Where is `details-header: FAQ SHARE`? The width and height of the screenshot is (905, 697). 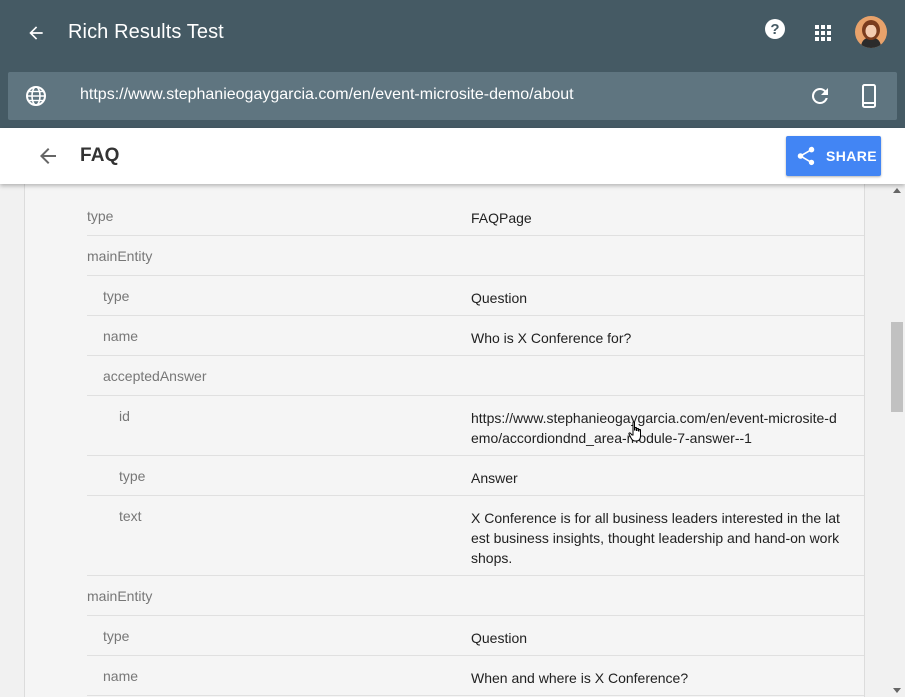
details-header: FAQ SHARE is located at coordinates (452, 156).